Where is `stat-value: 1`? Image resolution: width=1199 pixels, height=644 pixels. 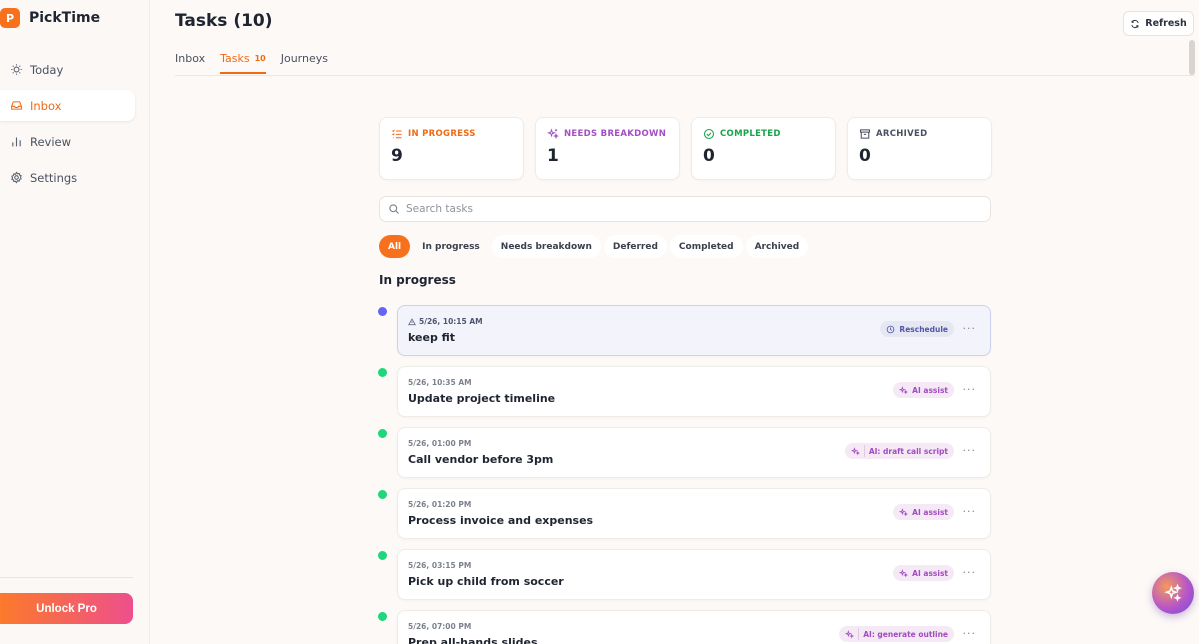 stat-value: 1 is located at coordinates (553, 156).